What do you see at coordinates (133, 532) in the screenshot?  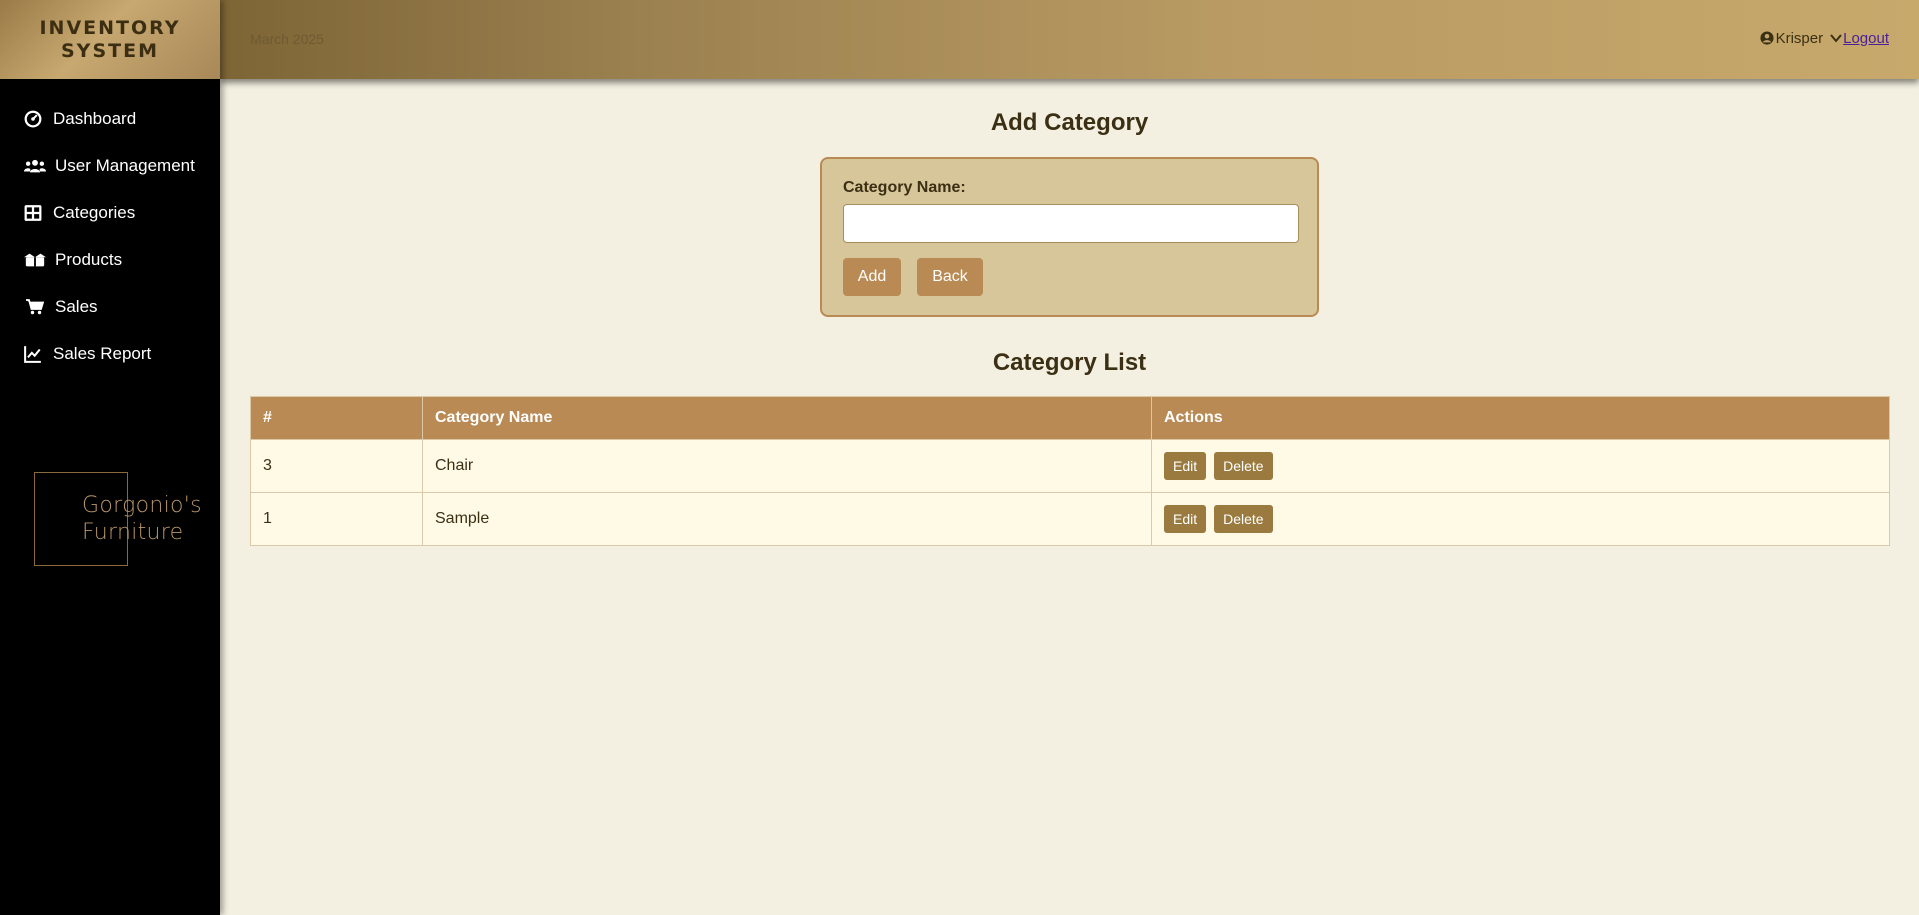 I see `logo-line-2: Furniture` at bounding box center [133, 532].